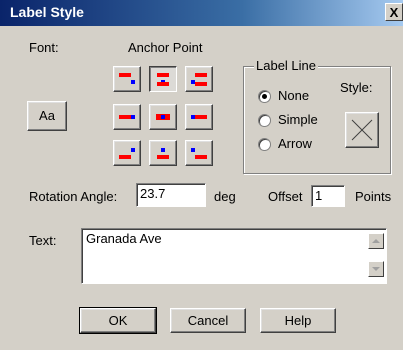 This screenshot has width=403, height=350. I want to click on radio-selected-dot, so click(264, 96).